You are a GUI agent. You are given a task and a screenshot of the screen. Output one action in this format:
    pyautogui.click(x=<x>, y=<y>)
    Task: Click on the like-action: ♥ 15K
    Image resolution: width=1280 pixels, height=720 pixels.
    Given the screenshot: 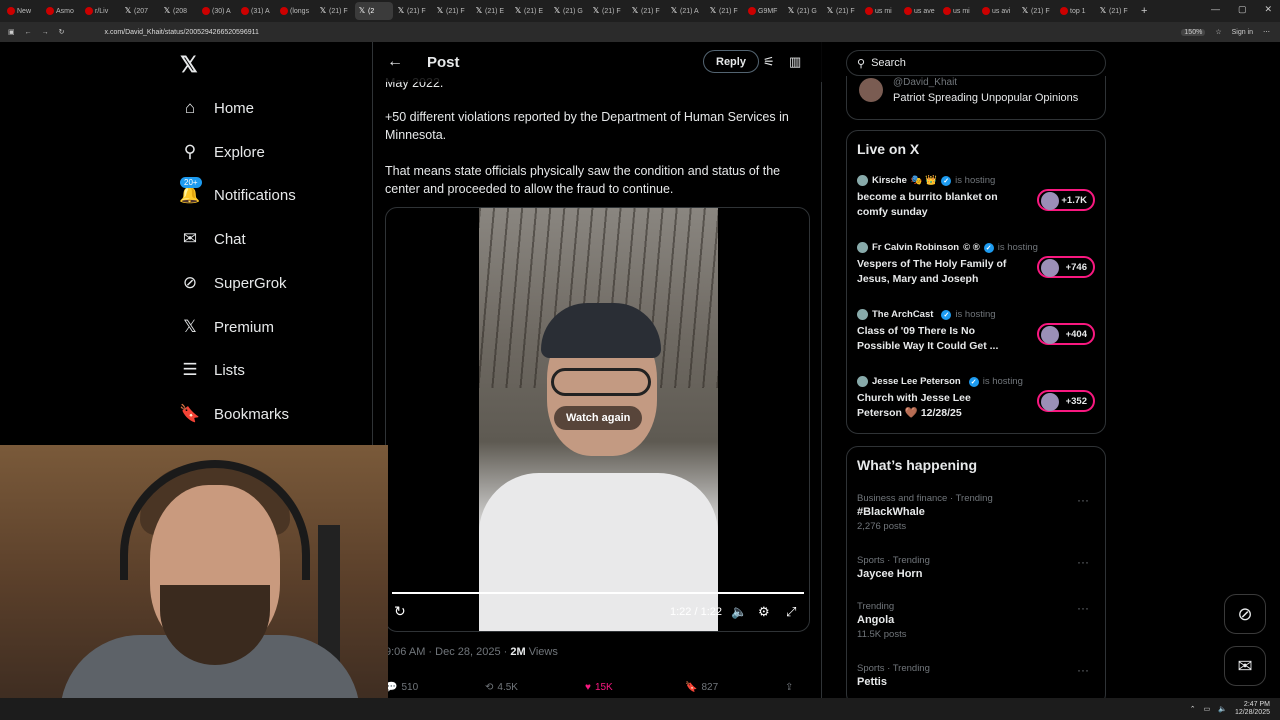 What is the action you would take?
    pyautogui.click(x=635, y=687)
    